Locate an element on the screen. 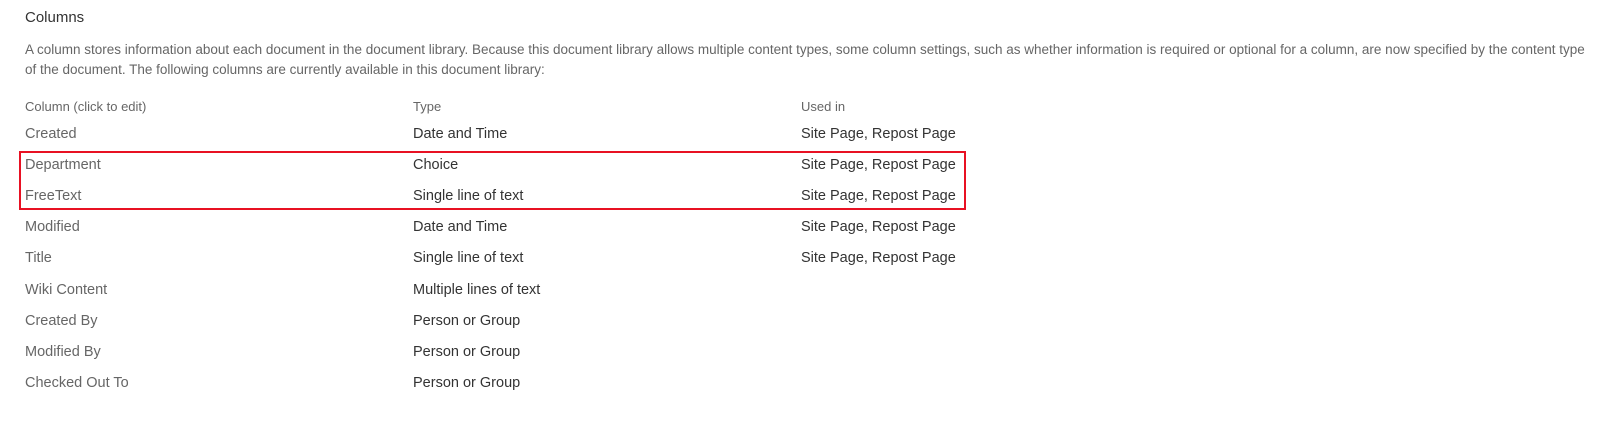 This screenshot has width=1610, height=421. table-header-row: Column (click to edit) Type Used in is located at coordinates (563, 106).